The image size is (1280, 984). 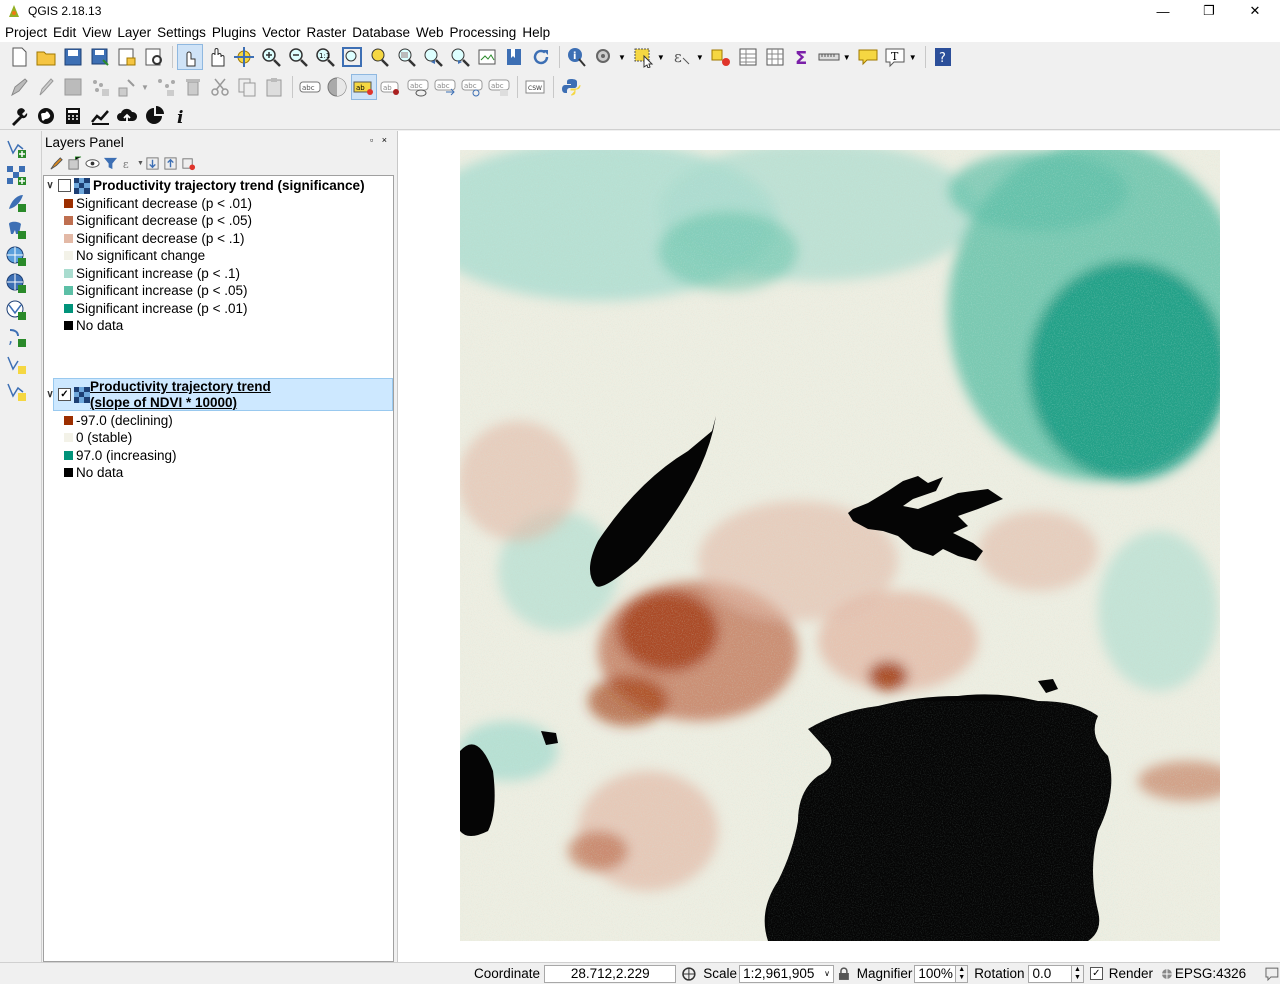 What do you see at coordinates (514, 57) in the screenshot?
I see `bookmarks-icon` at bounding box center [514, 57].